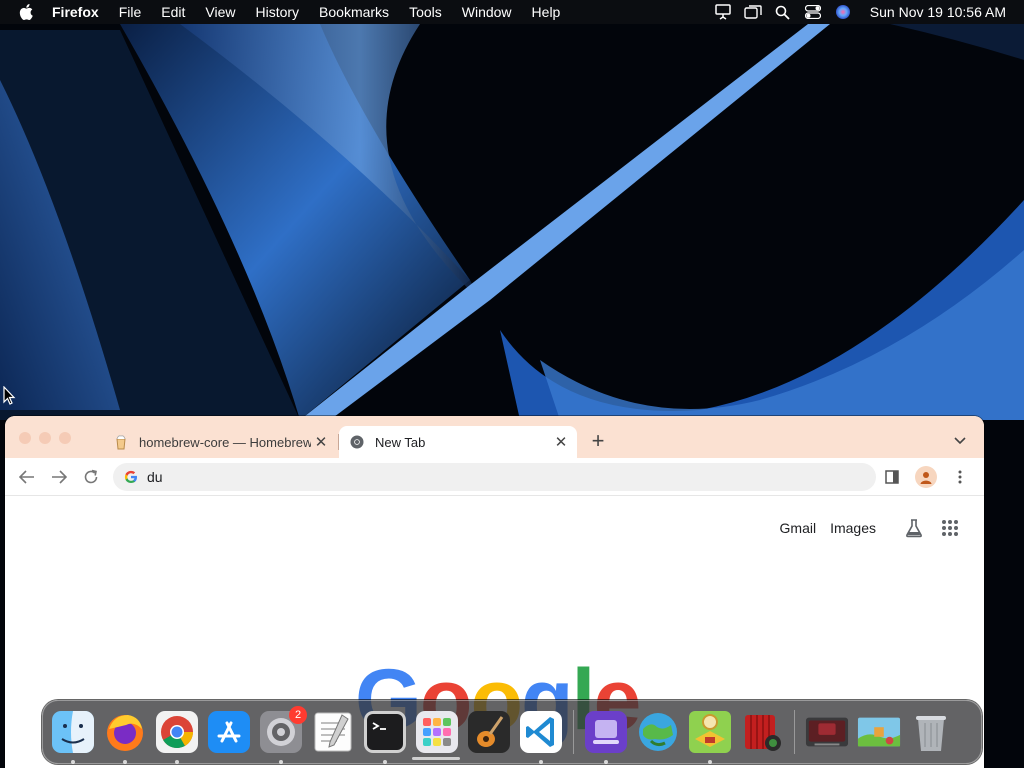  What do you see at coordinates (879, 732) in the screenshot?
I see `game-thumbnail-icon` at bounding box center [879, 732].